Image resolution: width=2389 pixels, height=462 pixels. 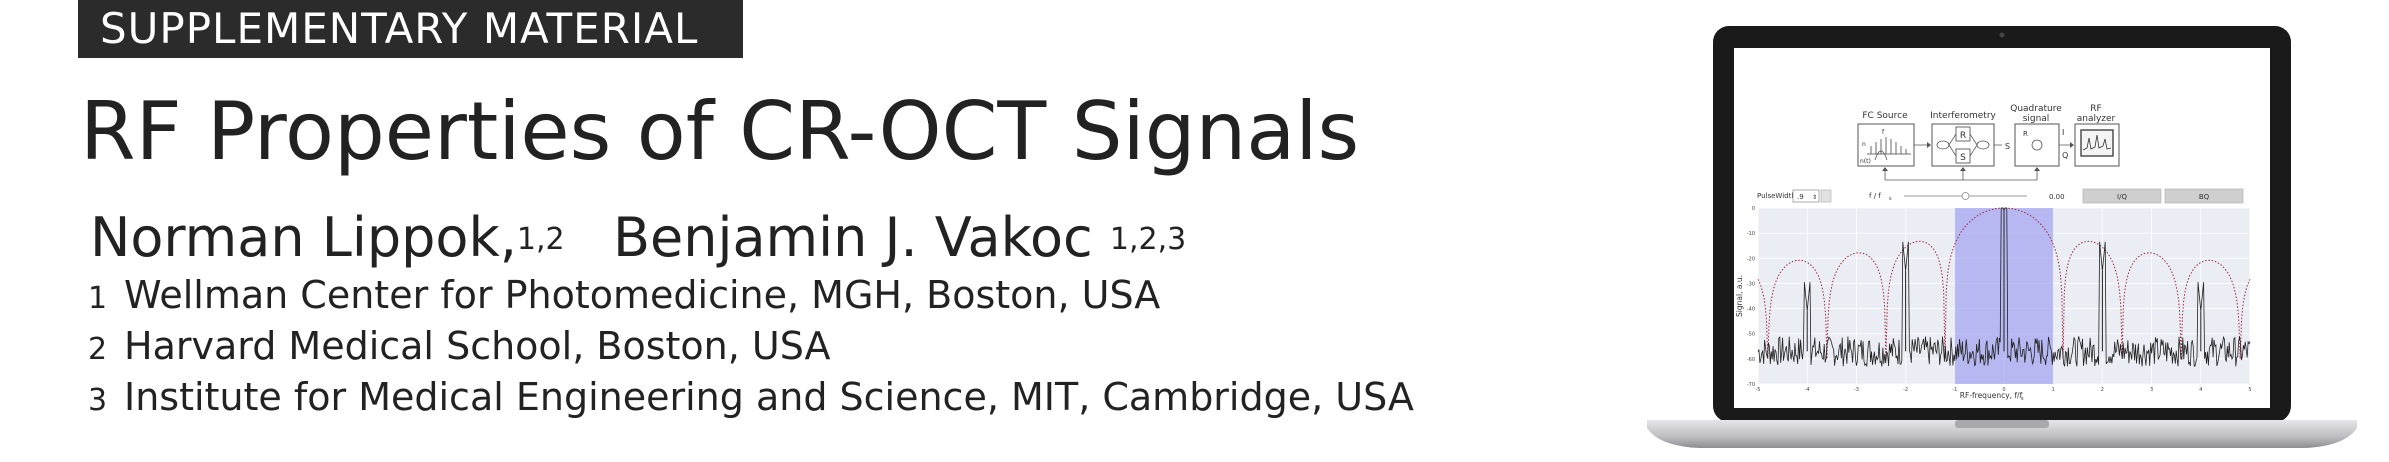 I want to click on fc-n-label: n, so click(x=1864, y=144).